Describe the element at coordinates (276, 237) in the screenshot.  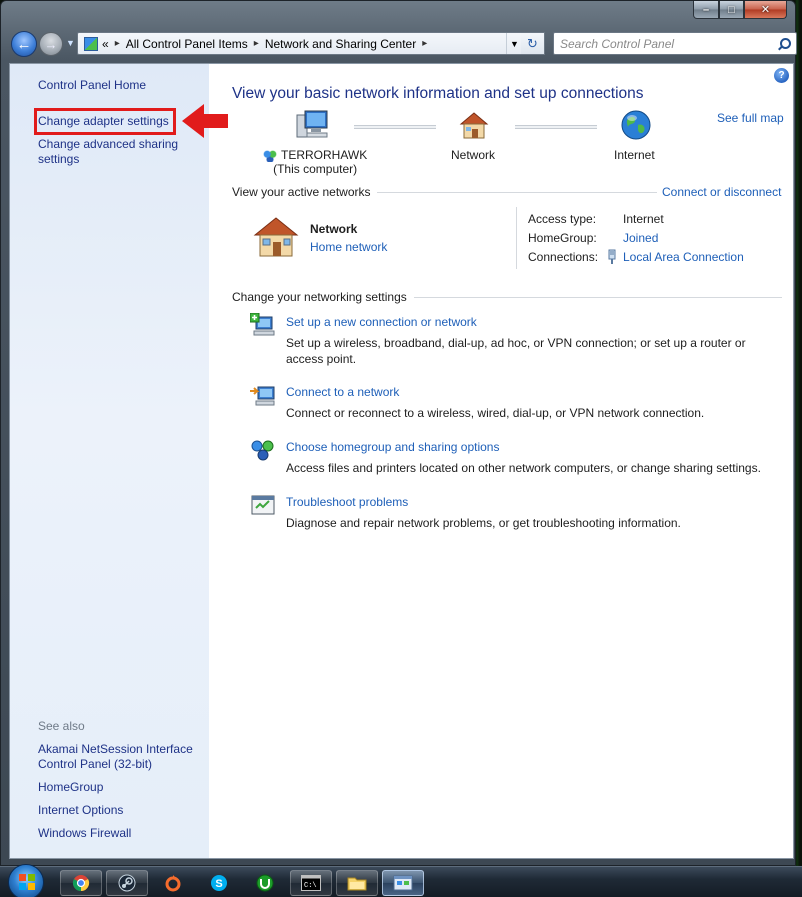
I see `home-network-icon` at that location.